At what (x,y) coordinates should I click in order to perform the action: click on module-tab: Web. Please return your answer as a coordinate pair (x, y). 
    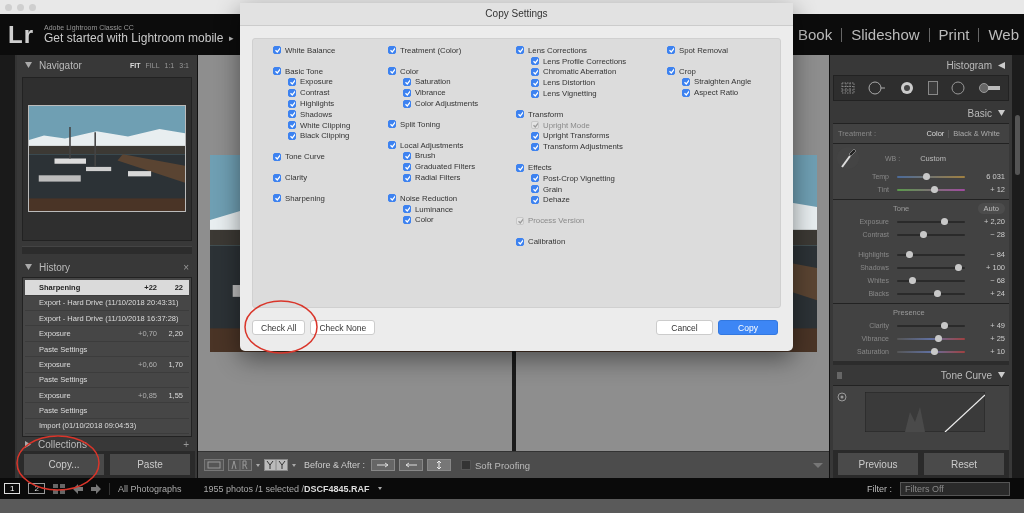
    Looking at the image, I should click on (1001, 34).